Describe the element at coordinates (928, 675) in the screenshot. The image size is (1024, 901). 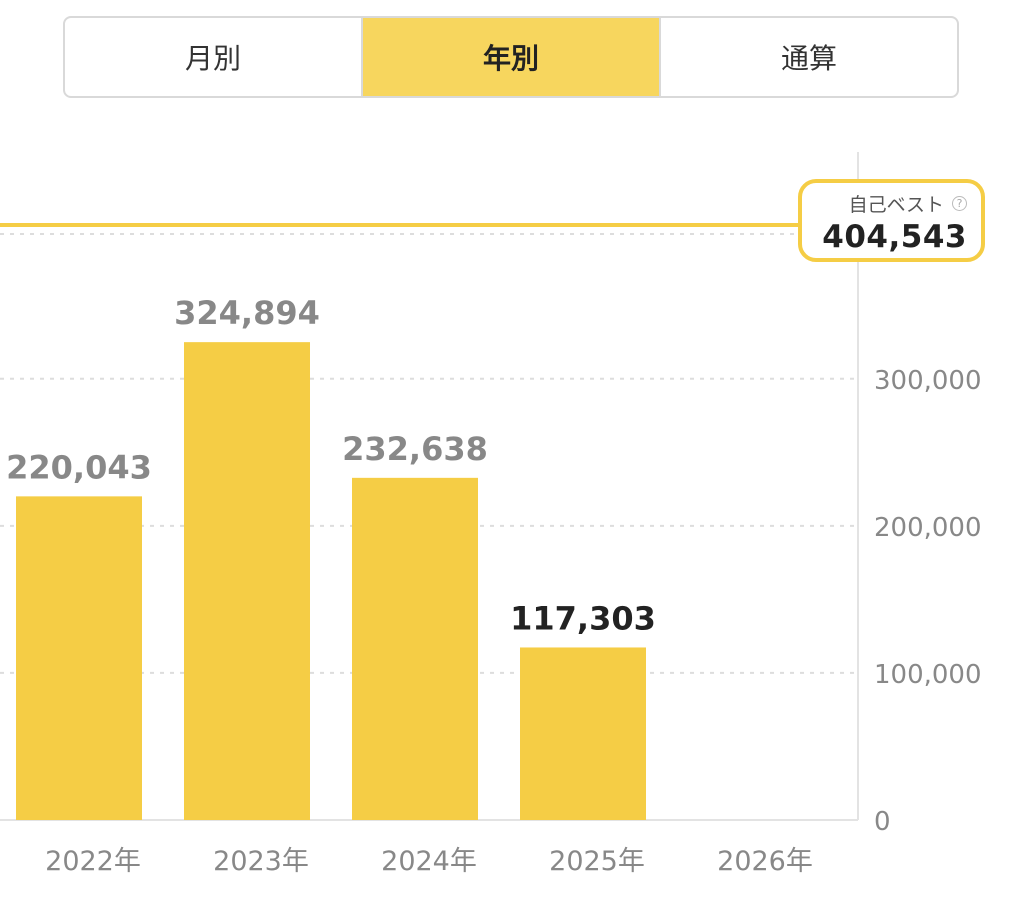
I see `y-tick-label: 100,000` at that location.